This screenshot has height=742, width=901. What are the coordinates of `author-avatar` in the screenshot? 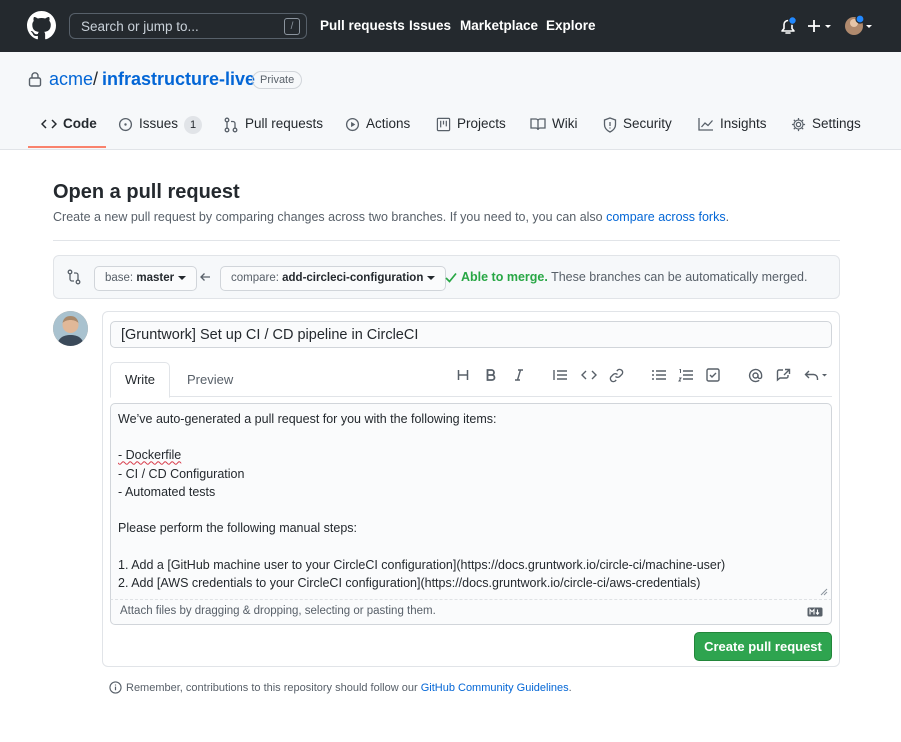 It's located at (70, 328).